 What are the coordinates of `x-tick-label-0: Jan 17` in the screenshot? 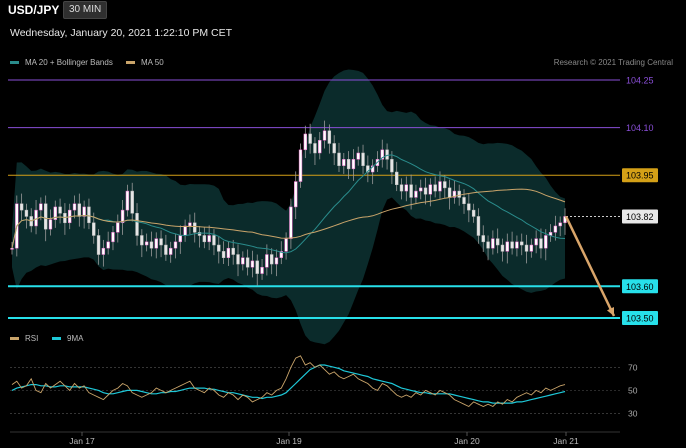 It's located at (82, 441).